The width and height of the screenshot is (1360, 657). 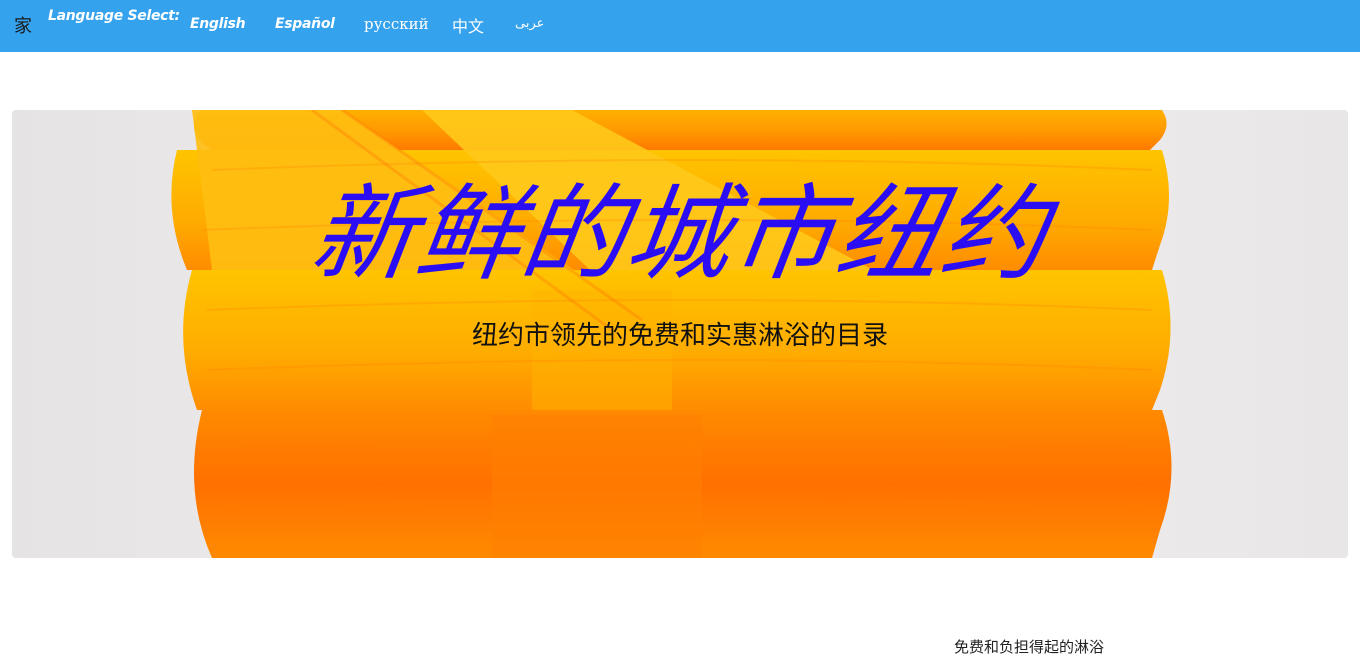 What do you see at coordinates (396, 24) in the screenshot?
I see `language-link-russian: русский` at bounding box center [396, 24].